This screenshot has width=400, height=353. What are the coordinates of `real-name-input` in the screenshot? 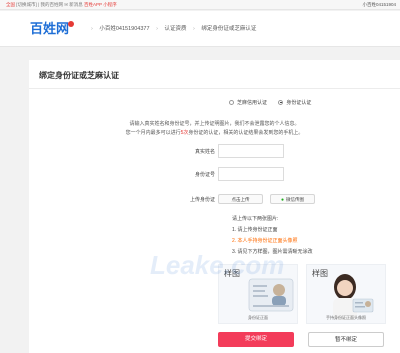 It's located at (251, 151).